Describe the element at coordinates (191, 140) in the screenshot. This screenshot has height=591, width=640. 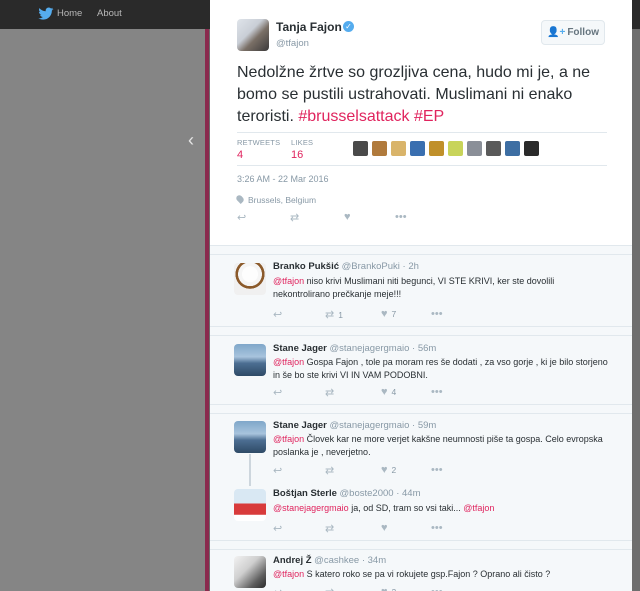
I see `previous-tweet-arrow-icon: ‹` at that location.